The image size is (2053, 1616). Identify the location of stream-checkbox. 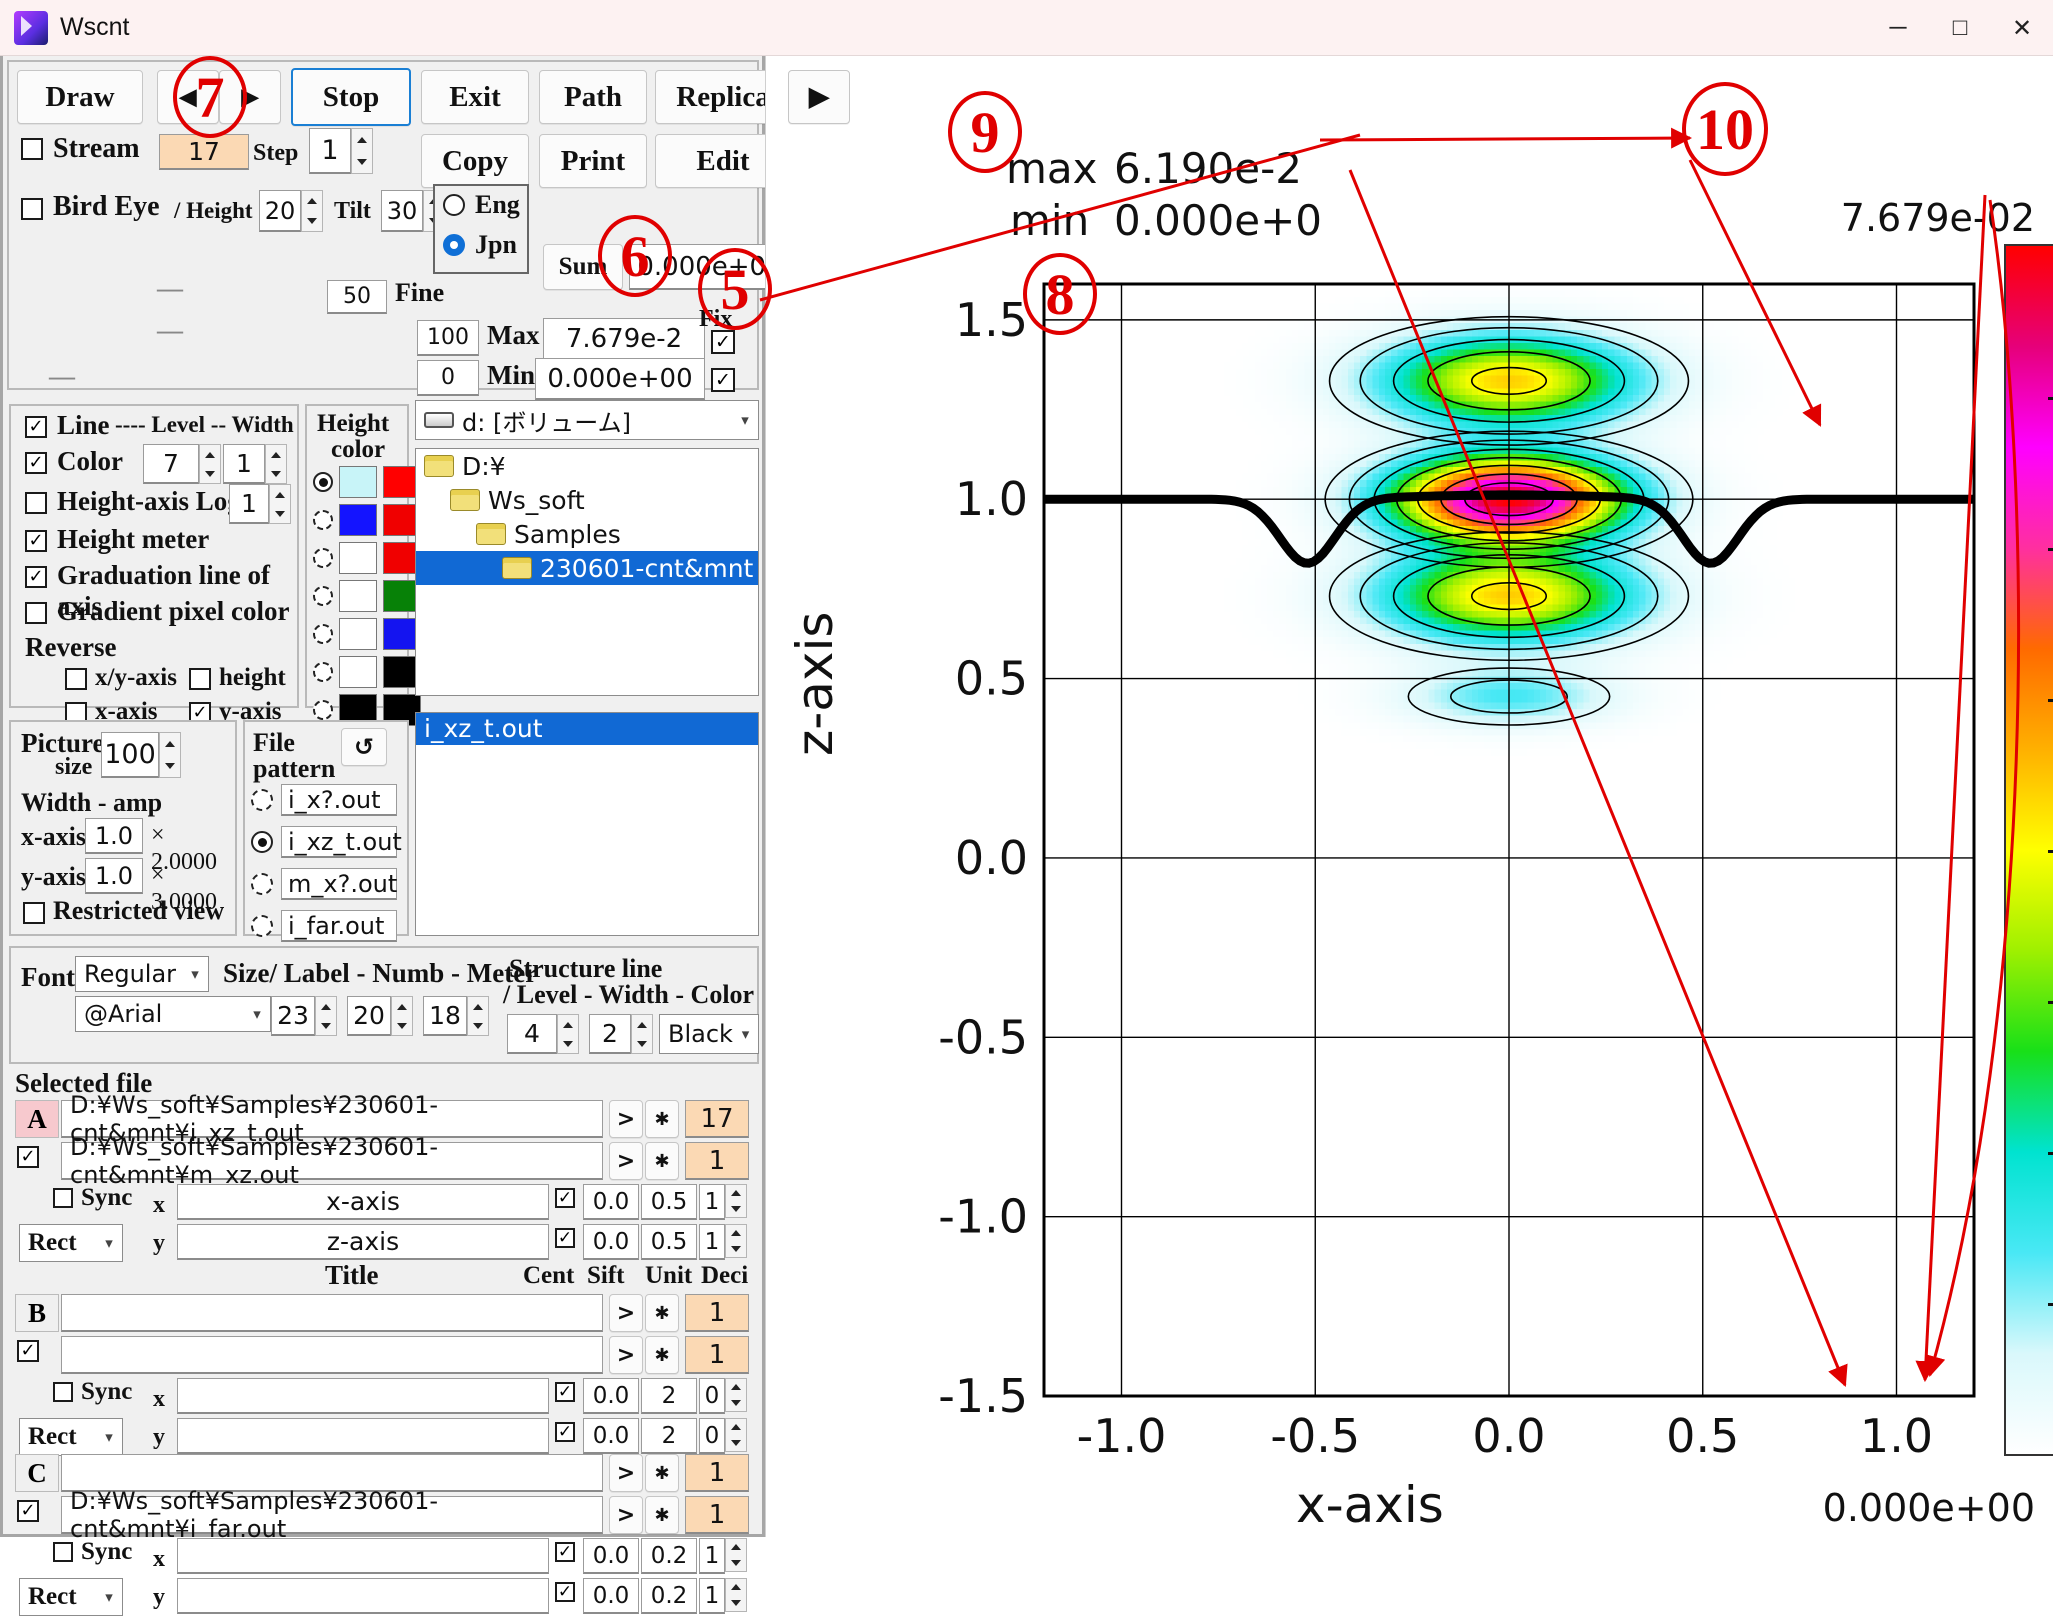
(32, 149).